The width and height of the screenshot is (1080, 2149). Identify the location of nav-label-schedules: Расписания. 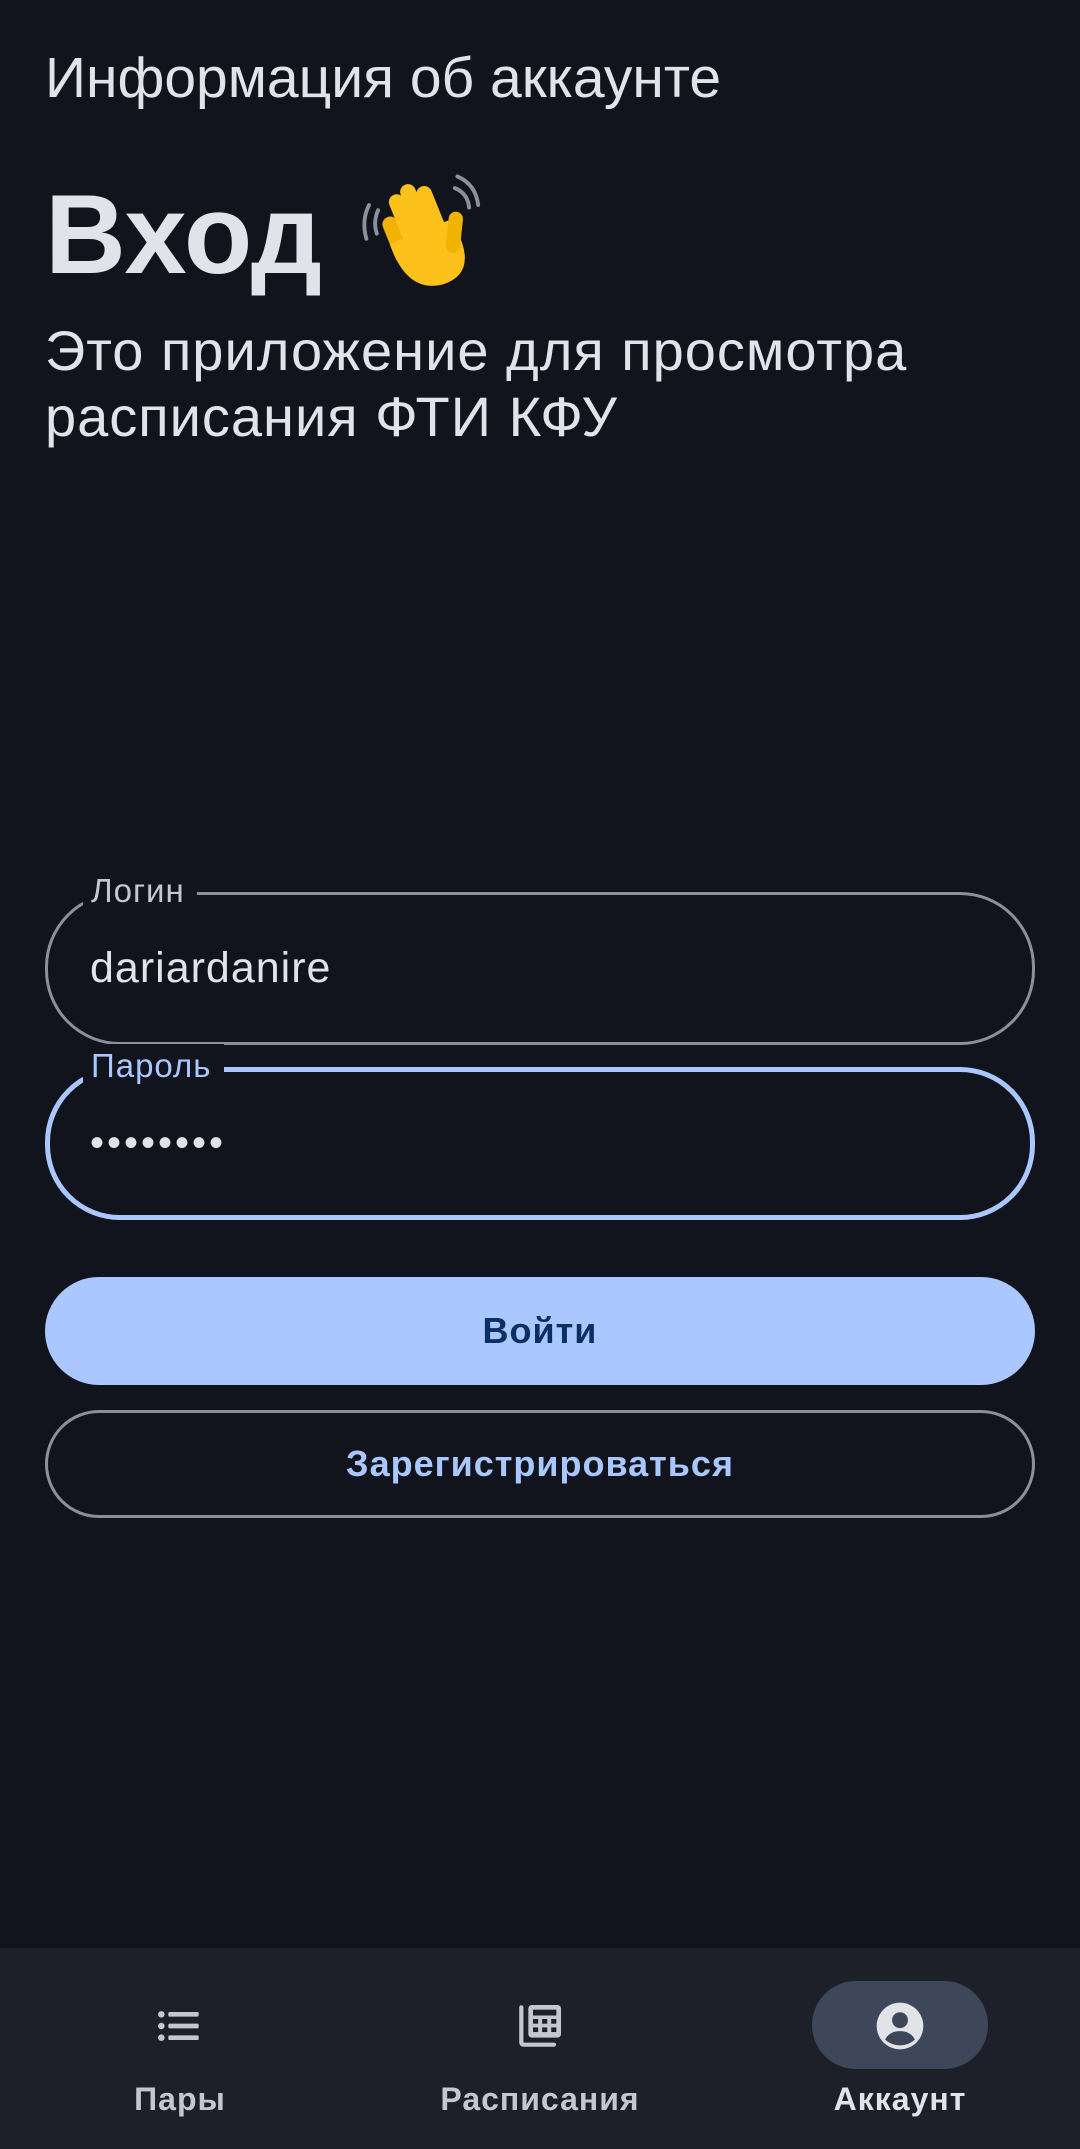
(540, 2099).